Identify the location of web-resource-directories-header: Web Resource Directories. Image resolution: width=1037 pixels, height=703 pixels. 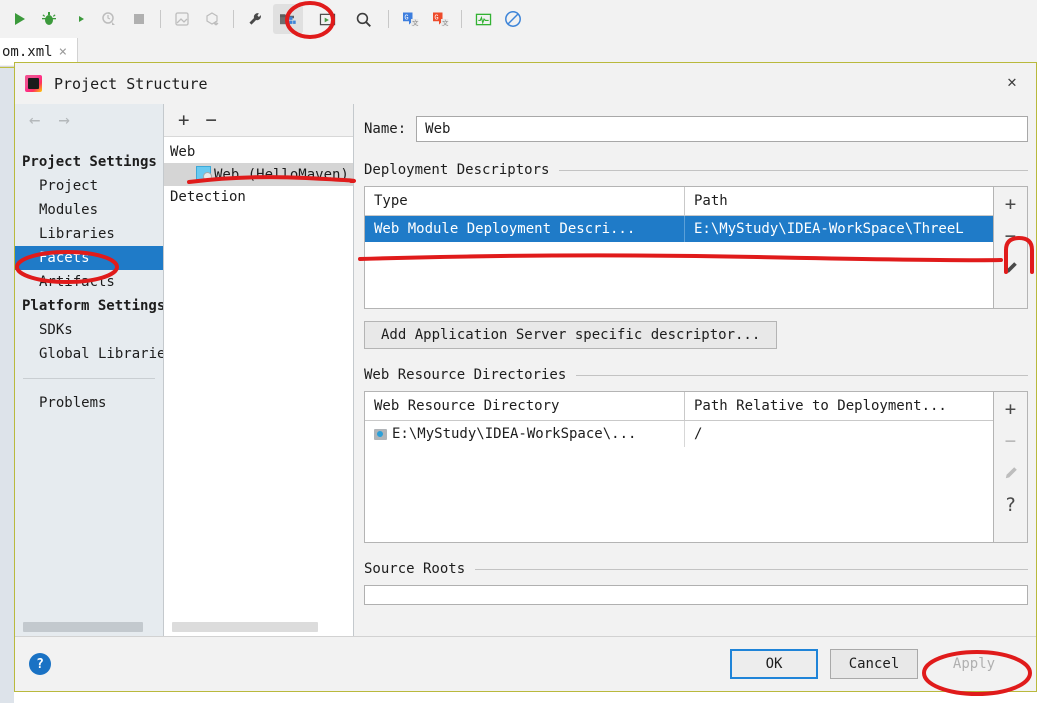
(696, 375).